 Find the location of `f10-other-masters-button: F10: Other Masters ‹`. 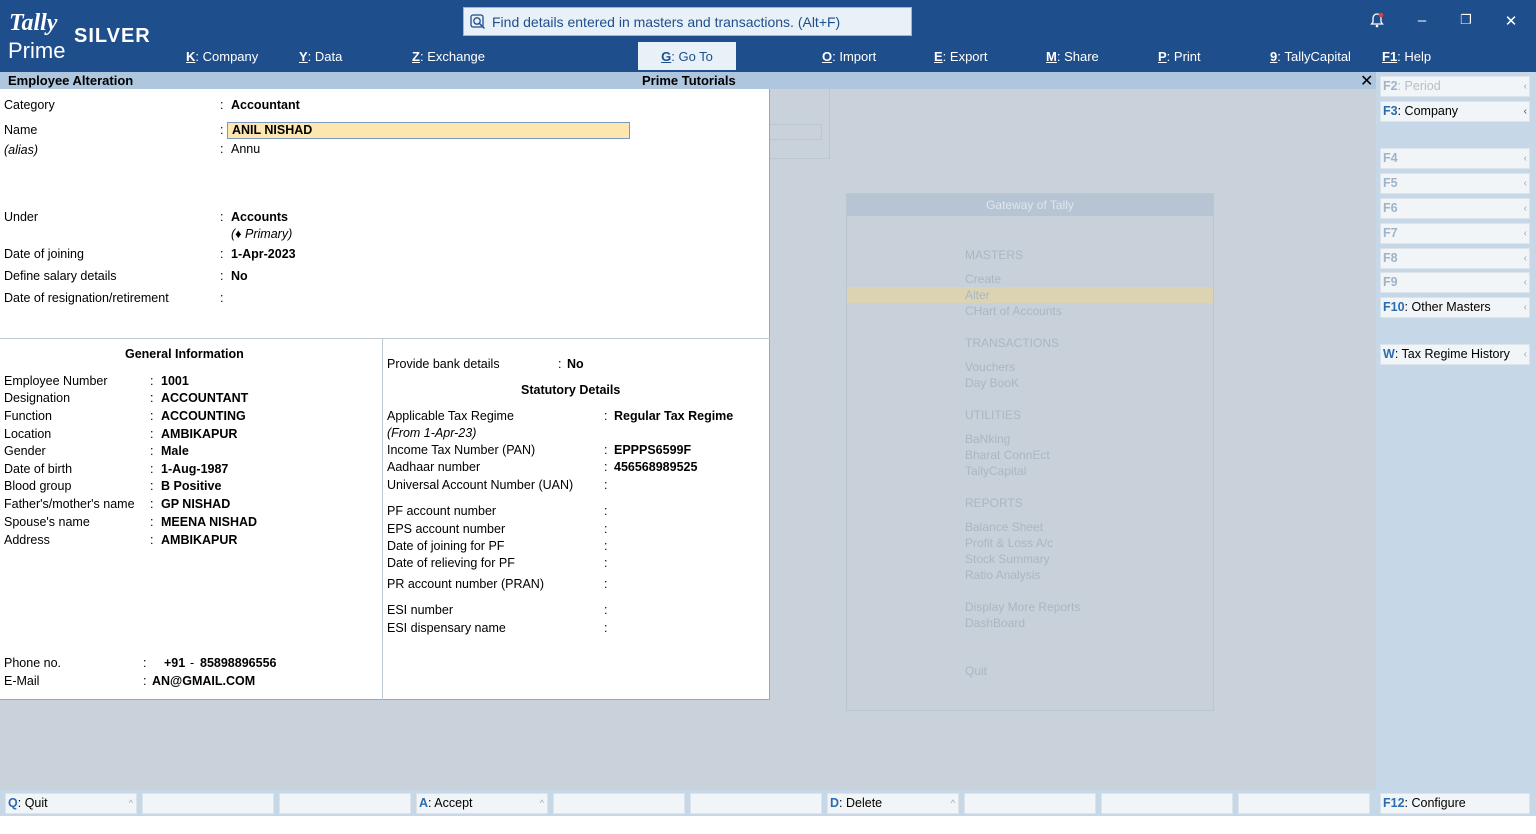

f10-other-masters-button: F10: Other Masters ‹ is located at coordinates (1455, 307).